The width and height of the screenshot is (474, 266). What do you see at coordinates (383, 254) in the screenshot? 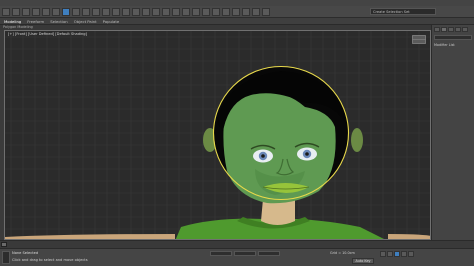
I see `go-to-start-icon` at bounding box center [383, 254].